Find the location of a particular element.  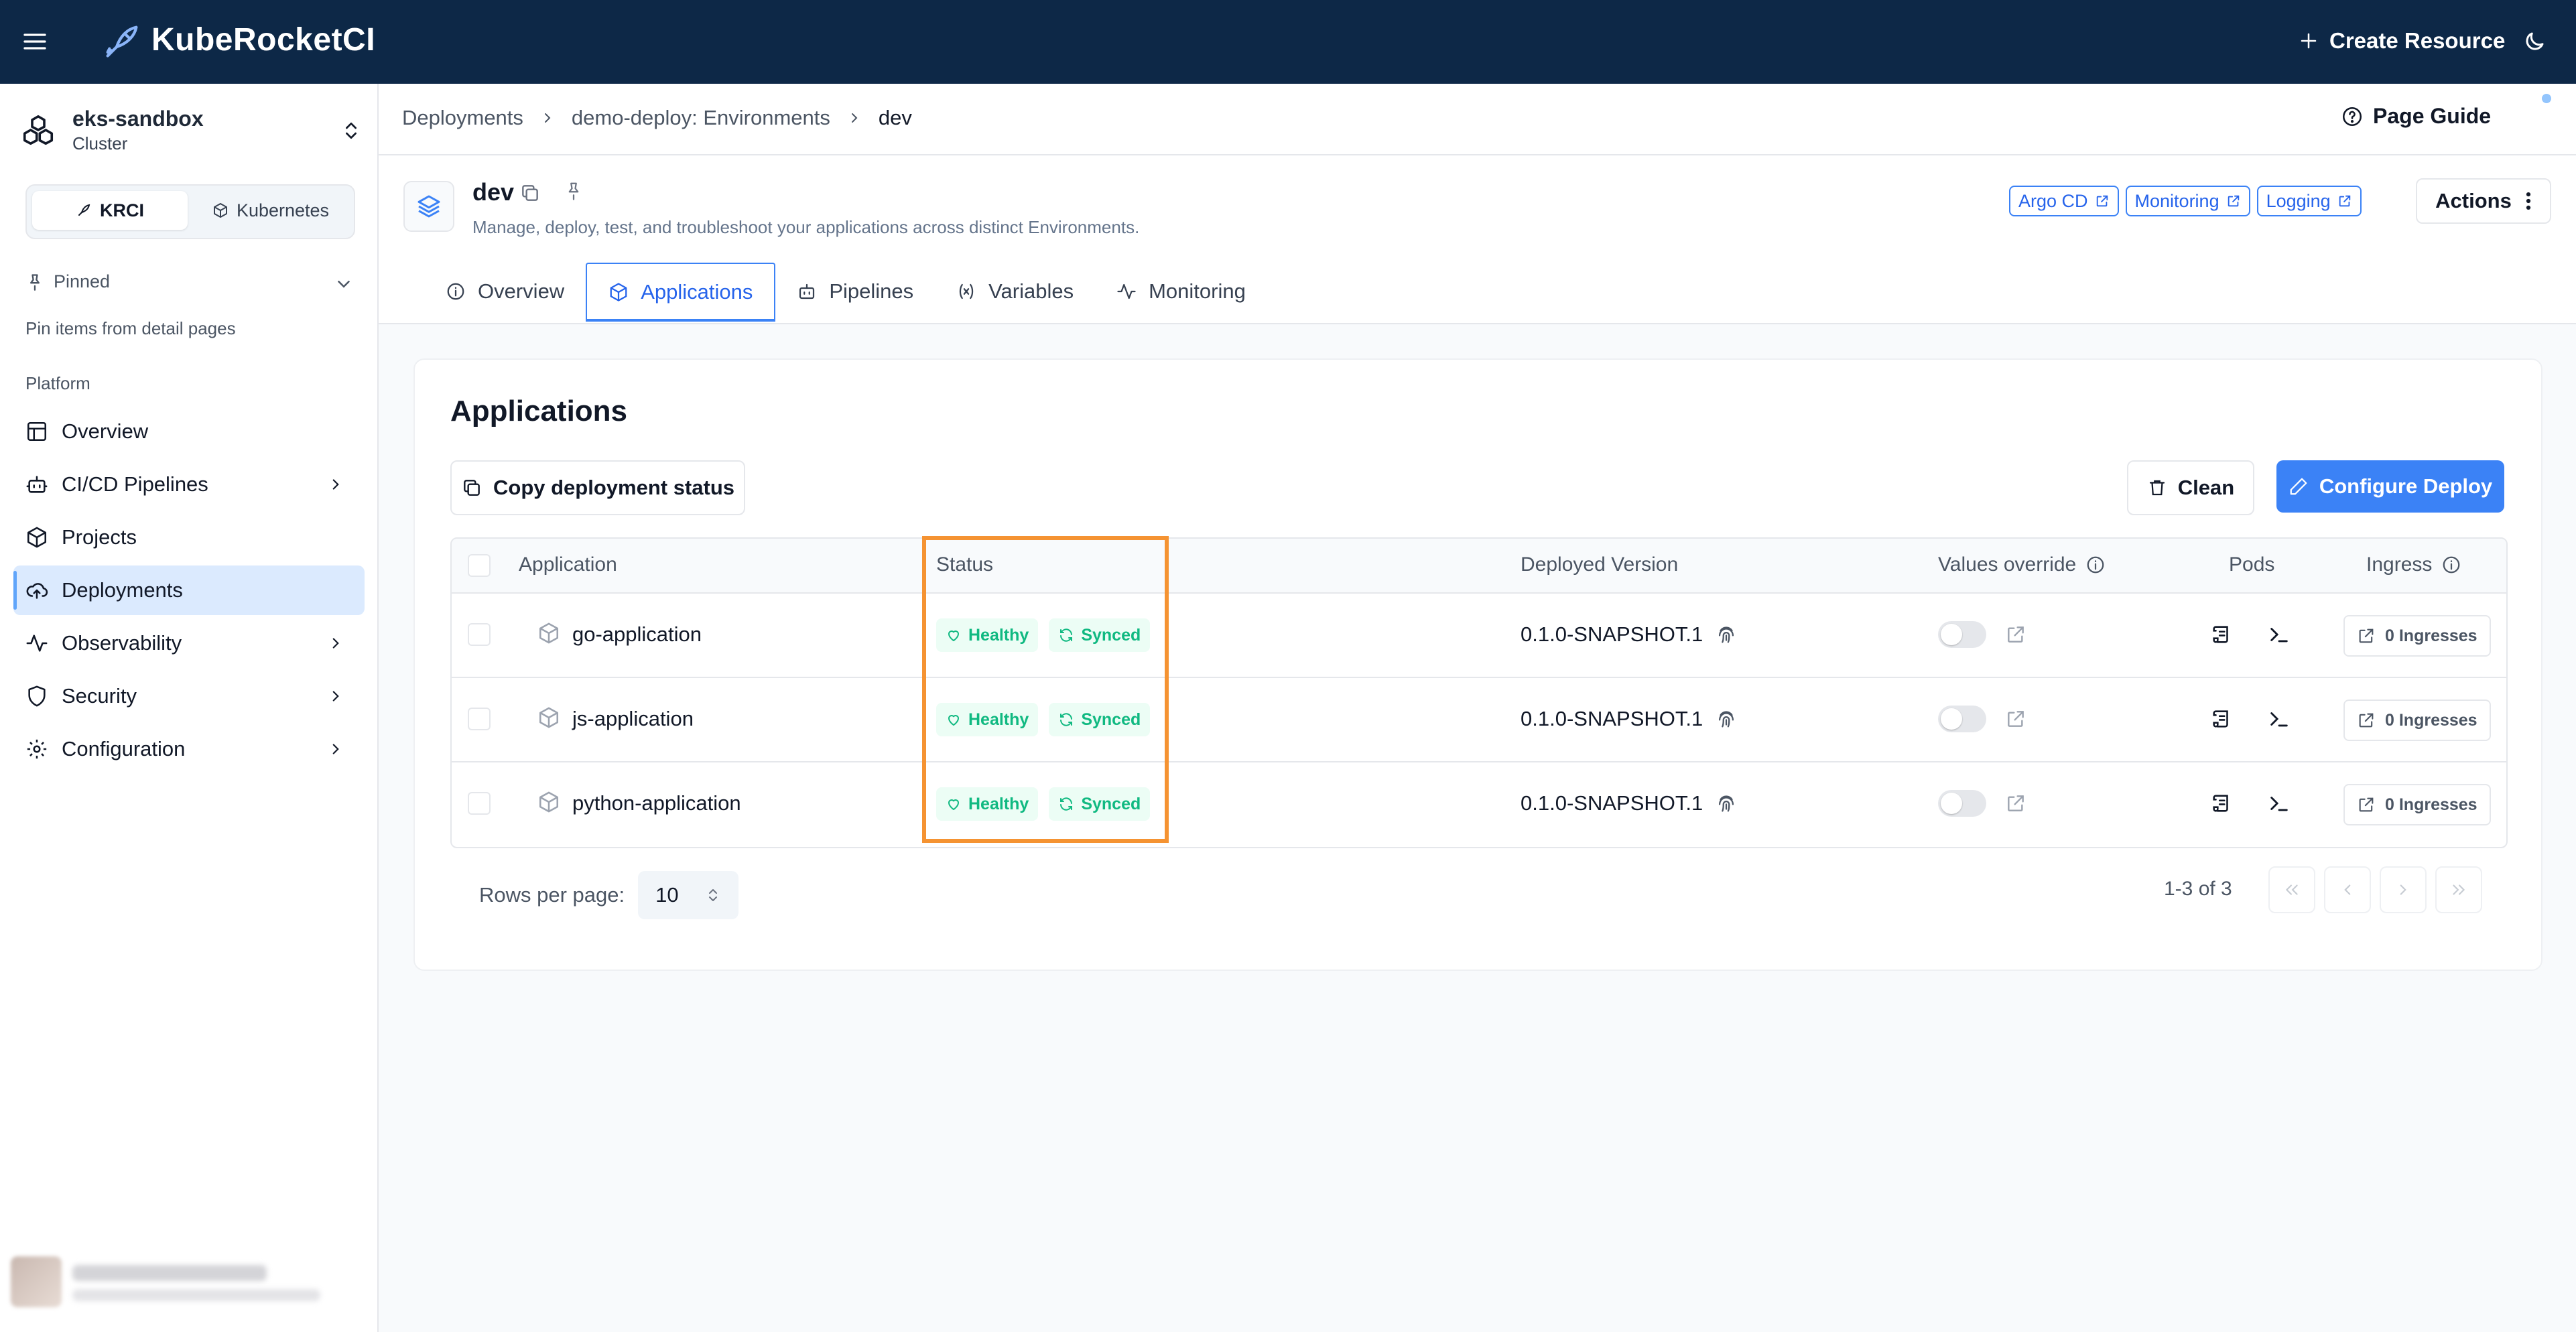

mode-krci: KRCI is located at coordinates (110, 210).